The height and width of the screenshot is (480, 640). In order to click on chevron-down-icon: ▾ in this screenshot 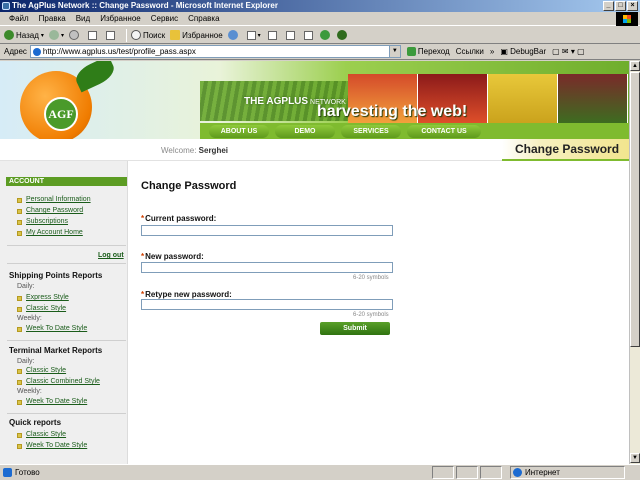, I will do `click(42, 35)`.